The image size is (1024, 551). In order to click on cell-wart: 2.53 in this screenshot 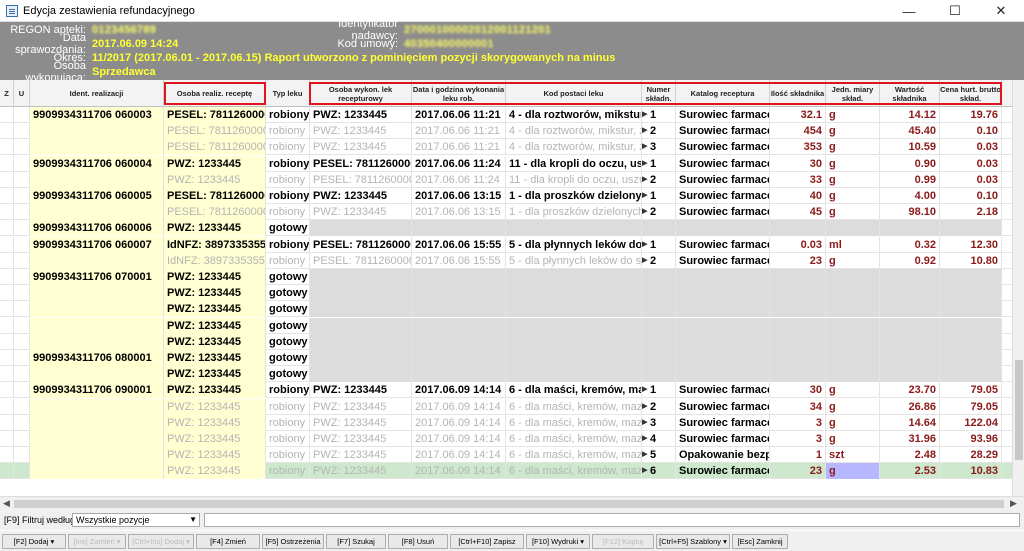, I will do `click(910, 471)`.